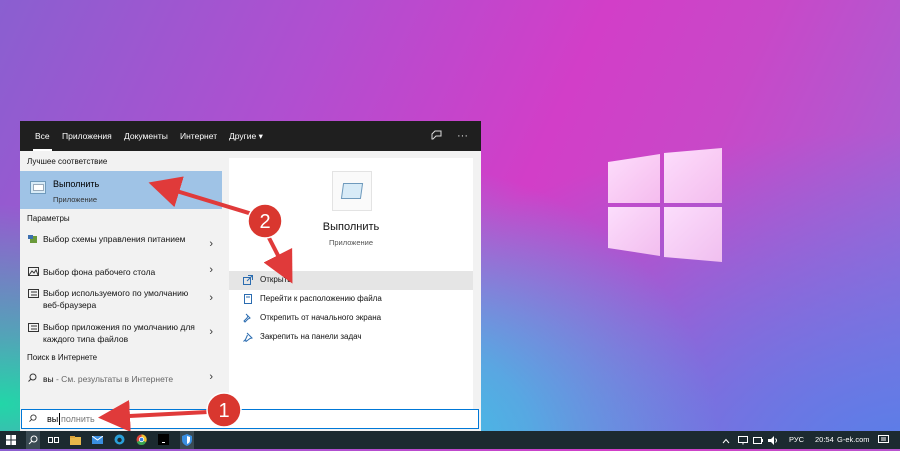 The width and height of the screenshot is (900, 451). What do you see at coordinates (33, 271) in the screenshot?
I see `picture-icon` at bounding box center [33, 271].